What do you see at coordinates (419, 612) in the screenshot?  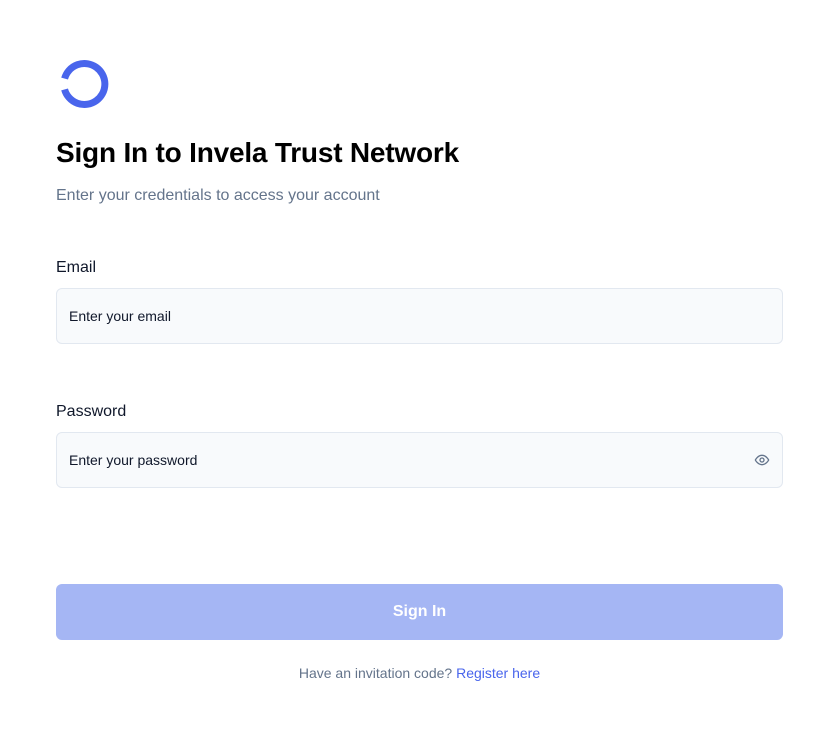 I see `sign-in-button: Sign In` at bounding box center [419, 612].